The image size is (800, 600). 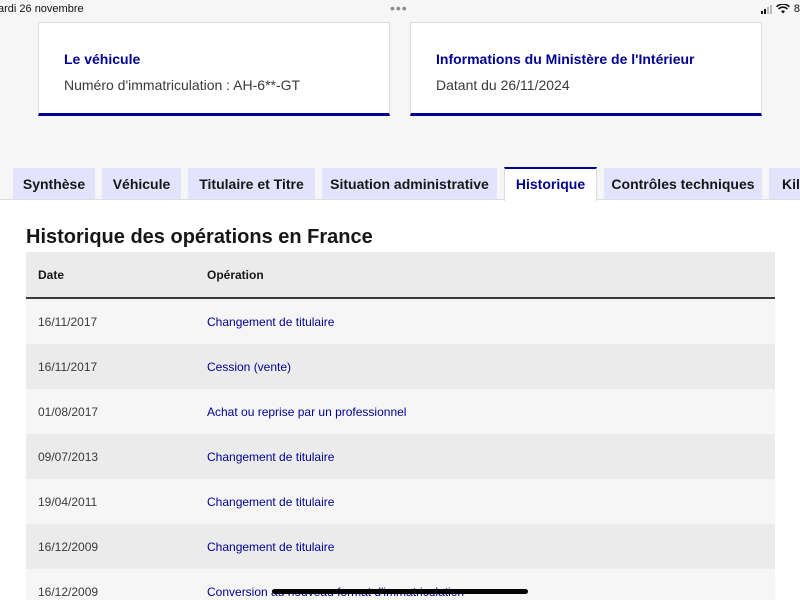 What do you see at coordinates (409, 184) in the screenshot?
I see `tab-situation-administrative: Situation administrative` at bounding box center [409, 184].